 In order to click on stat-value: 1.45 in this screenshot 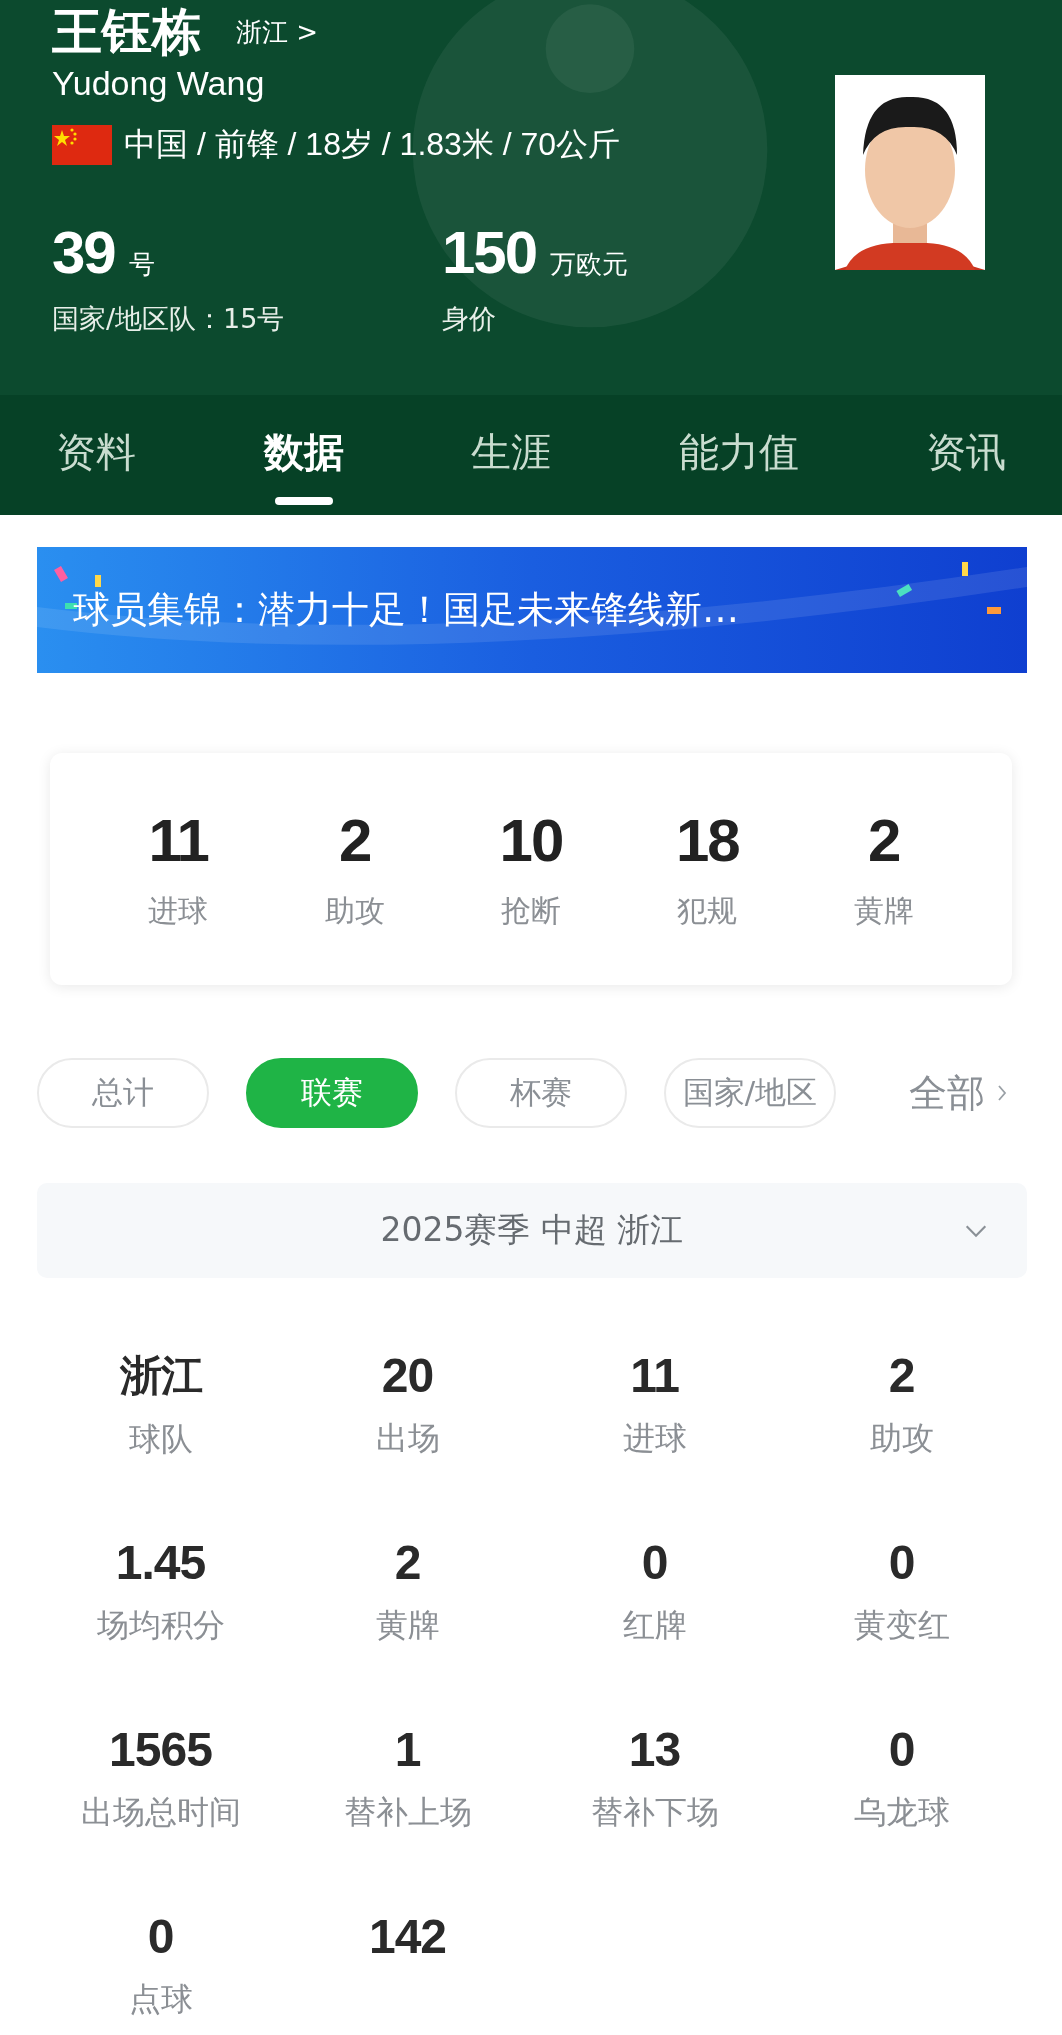, I will do `click(160, 1562)`.